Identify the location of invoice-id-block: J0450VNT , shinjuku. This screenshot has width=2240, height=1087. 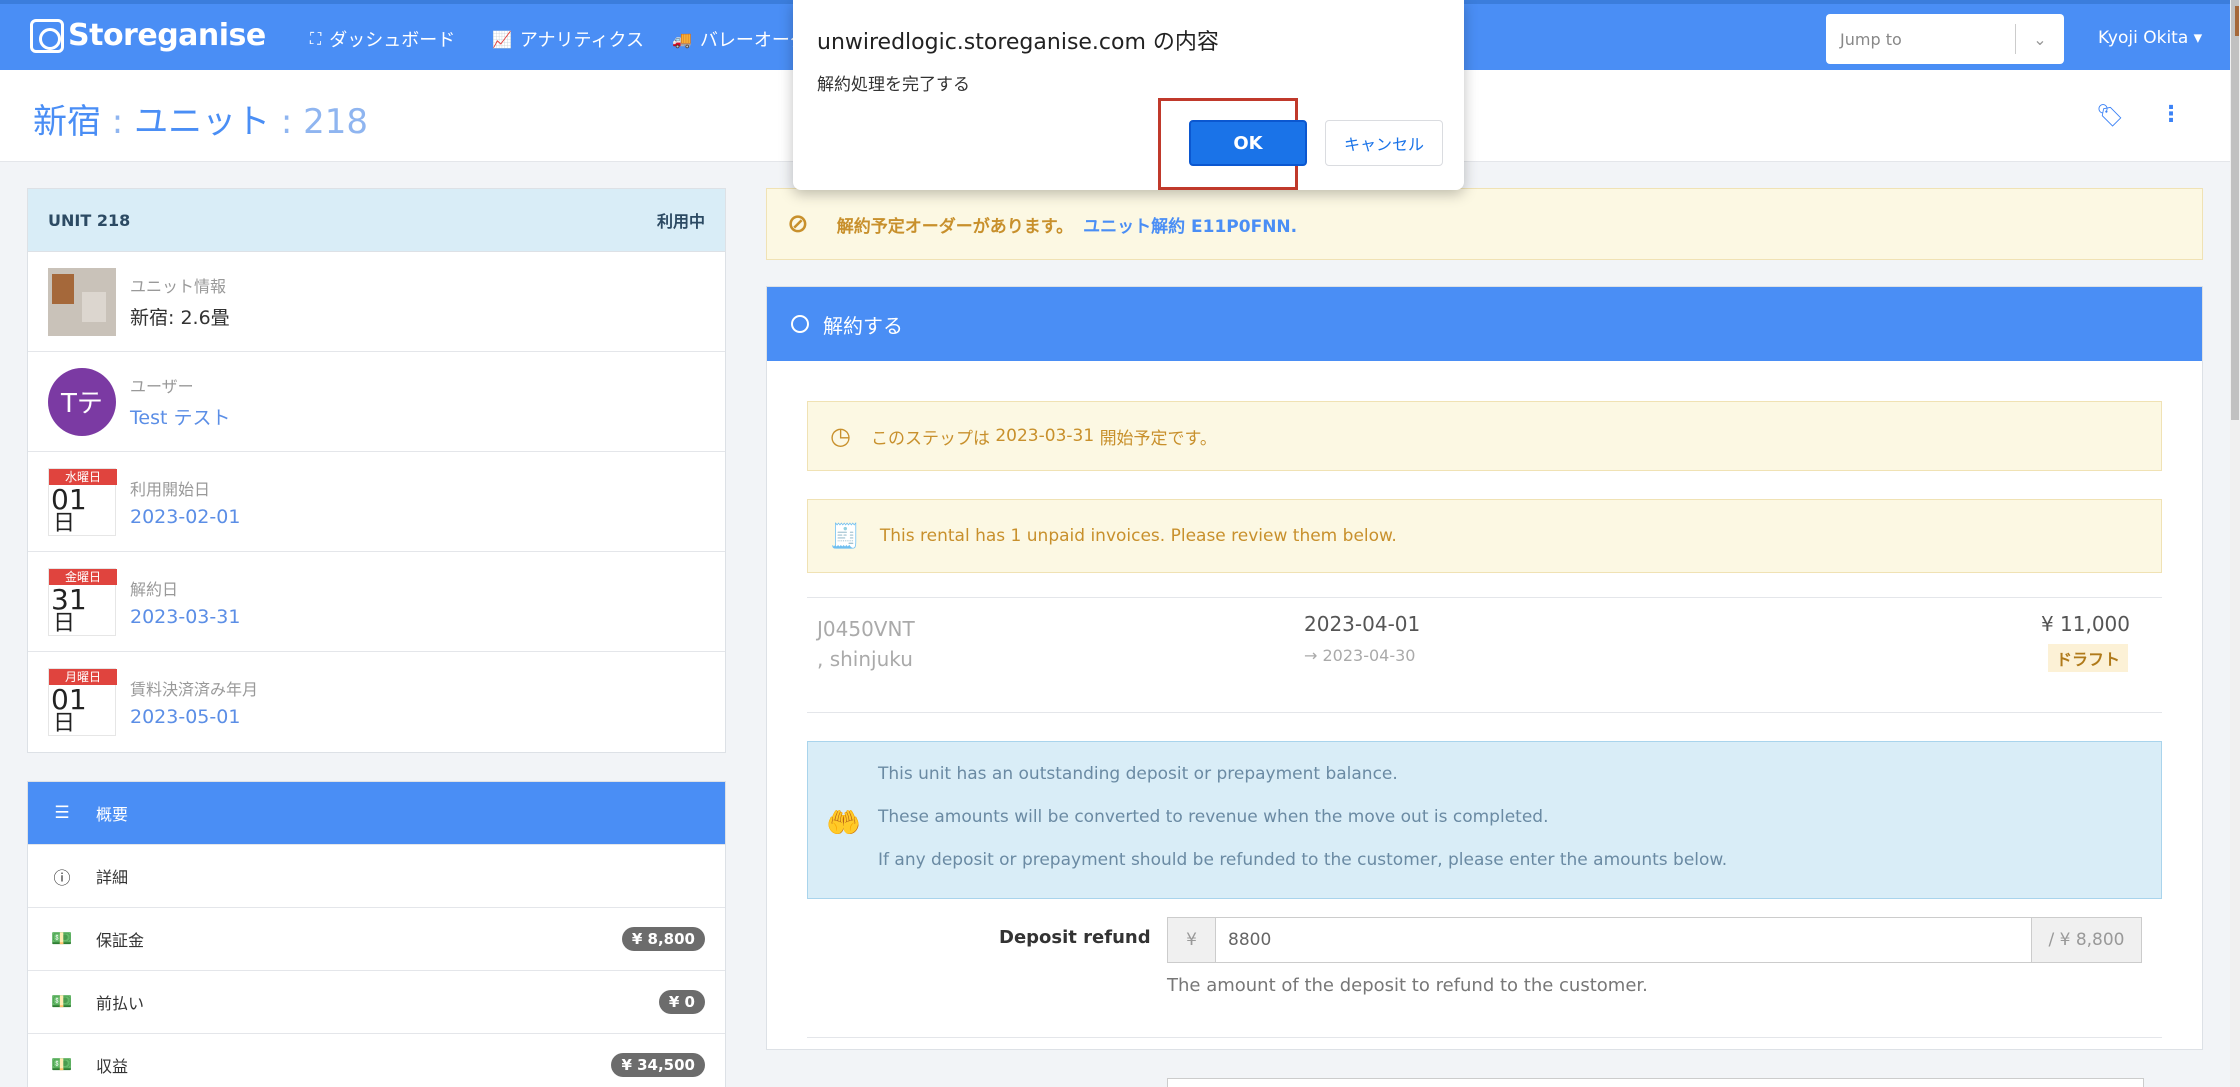
(866, 644).